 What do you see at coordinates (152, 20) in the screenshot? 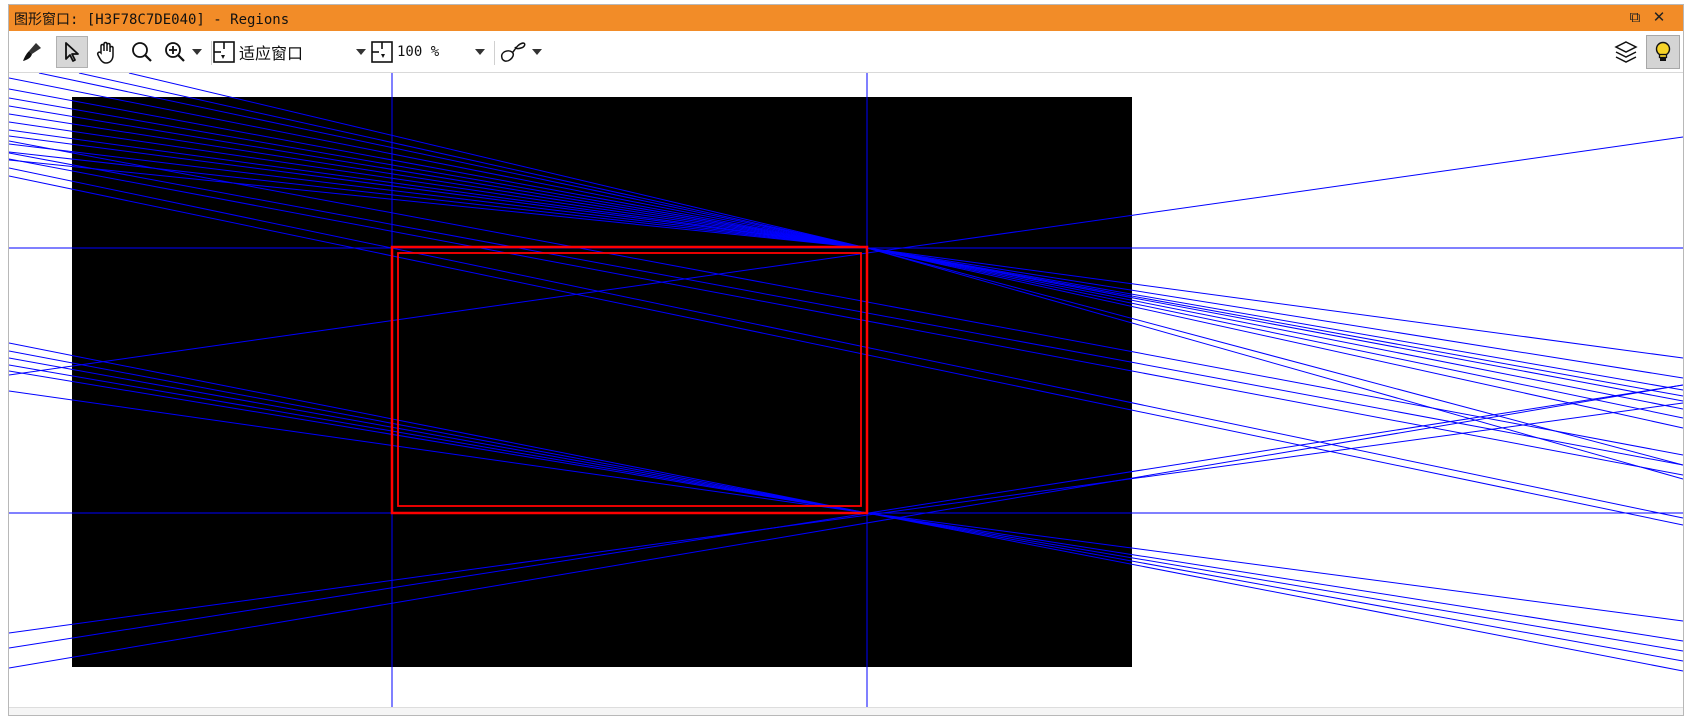
I see `window-title: 图形窗口: [H3F78C7DE040] - Regions` at bounding box center [152, 20].